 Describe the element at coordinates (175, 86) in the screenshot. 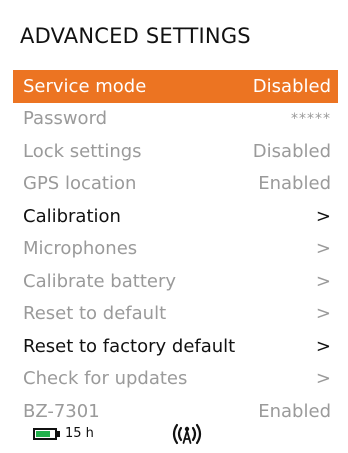

I see `menu-item-service-mode: Service mode Disabled` at that location.